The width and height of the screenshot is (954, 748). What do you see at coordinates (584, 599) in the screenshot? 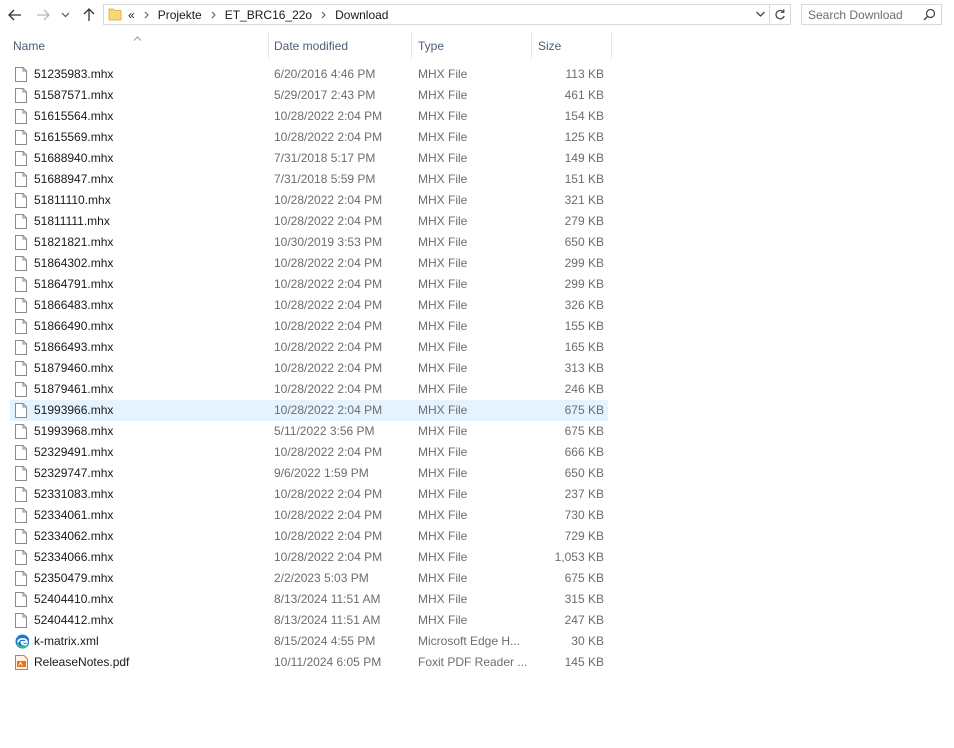
I see `file-size: 315 KB` at bounding box center [584, 599].